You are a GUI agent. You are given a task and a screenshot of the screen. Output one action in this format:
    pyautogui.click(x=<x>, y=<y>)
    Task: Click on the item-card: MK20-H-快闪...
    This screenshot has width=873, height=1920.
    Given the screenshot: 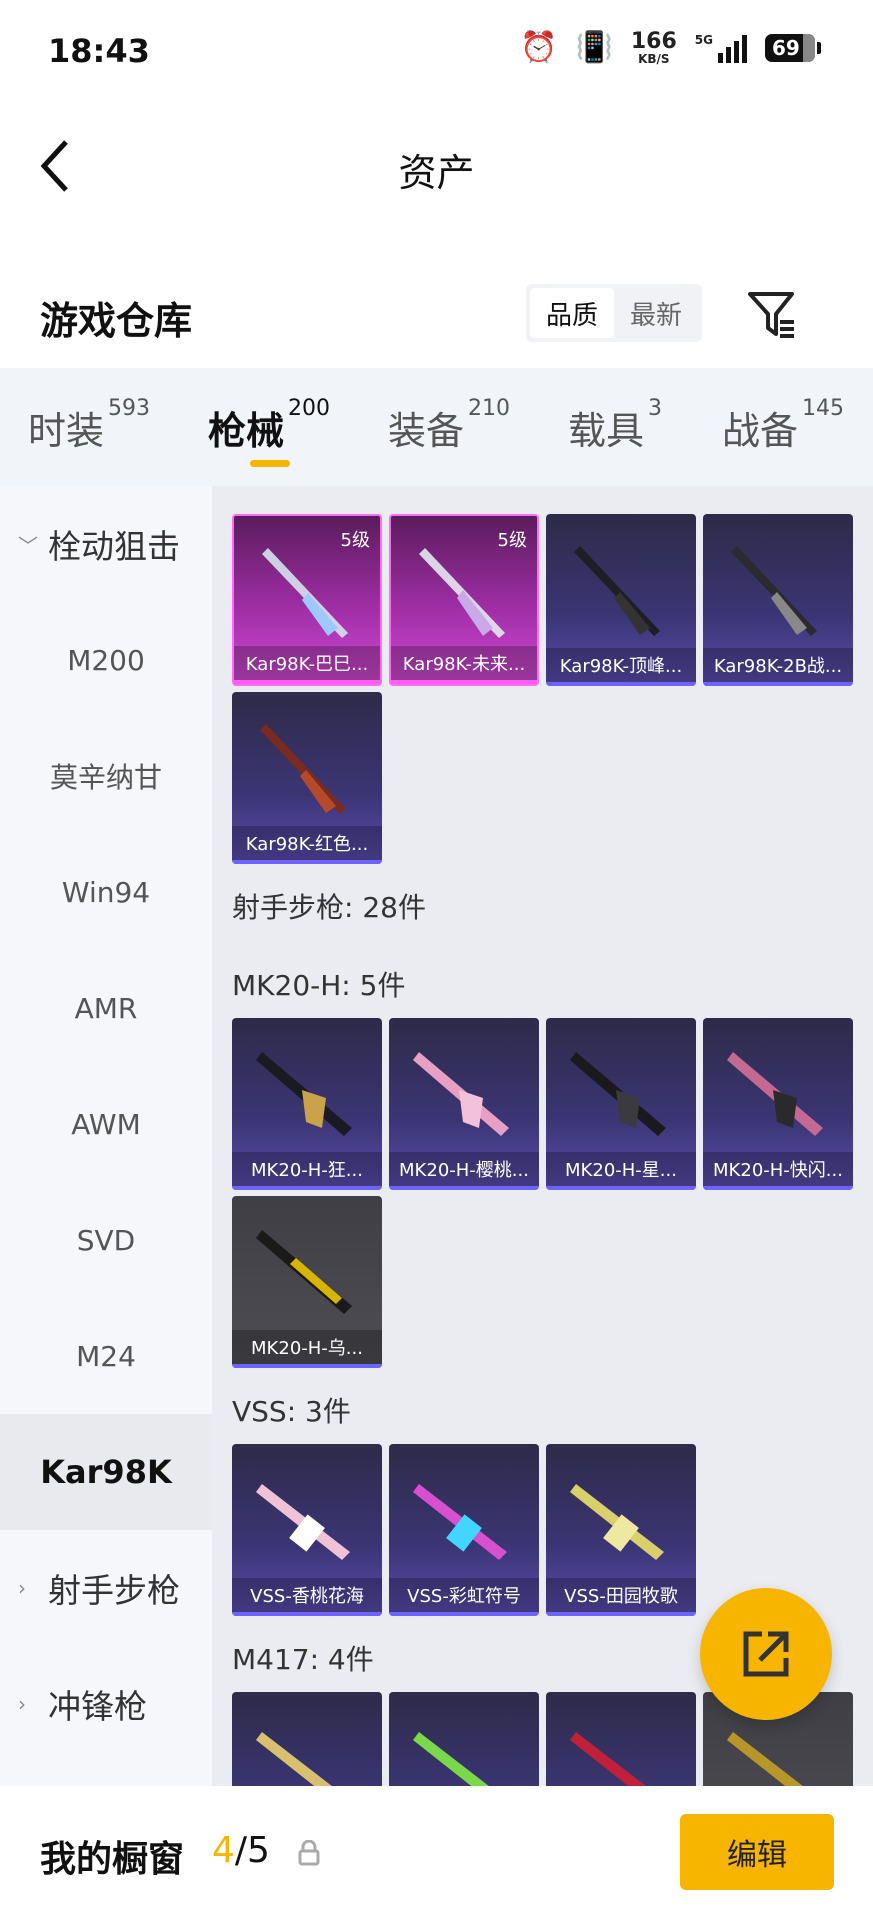 What is the action you would take?
    pyautogui.click(x=778, y=1104)
    